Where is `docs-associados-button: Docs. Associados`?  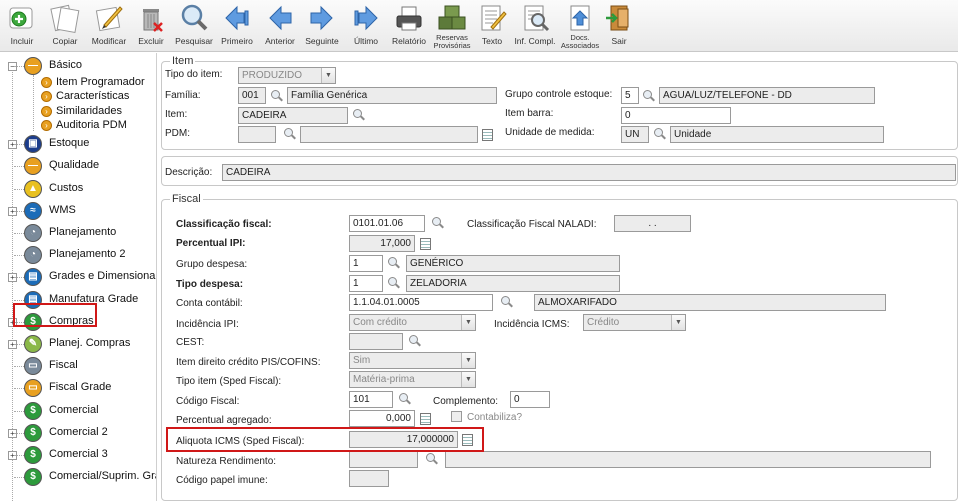 docs-associados-button: Docs. Associados is located at coordinates (580, 27).